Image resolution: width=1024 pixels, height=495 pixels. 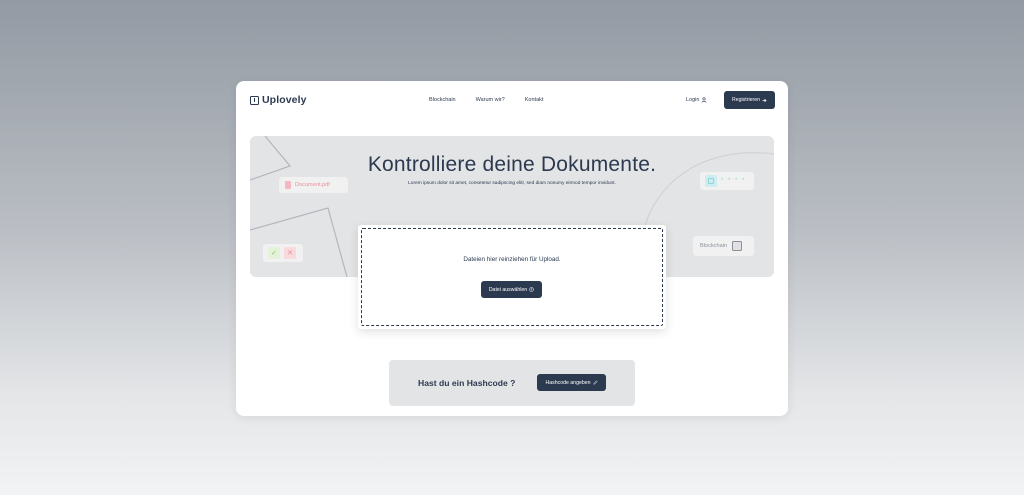 I want to click on document-chip-label: Document.pdf, so click(x=312, y=185).